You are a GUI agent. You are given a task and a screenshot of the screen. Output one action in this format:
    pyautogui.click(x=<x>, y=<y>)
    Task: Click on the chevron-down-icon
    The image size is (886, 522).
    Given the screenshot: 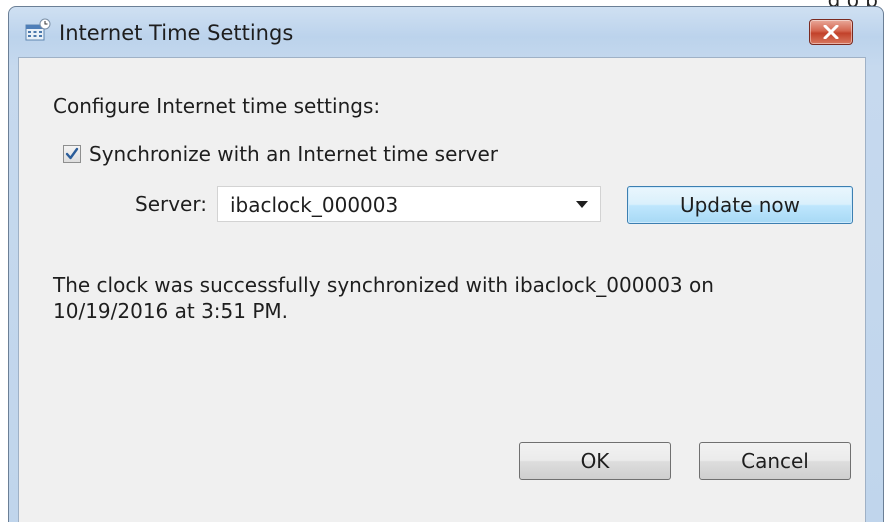 What is the action you would take?
    pyautogui.click(x=582, y=204)
    